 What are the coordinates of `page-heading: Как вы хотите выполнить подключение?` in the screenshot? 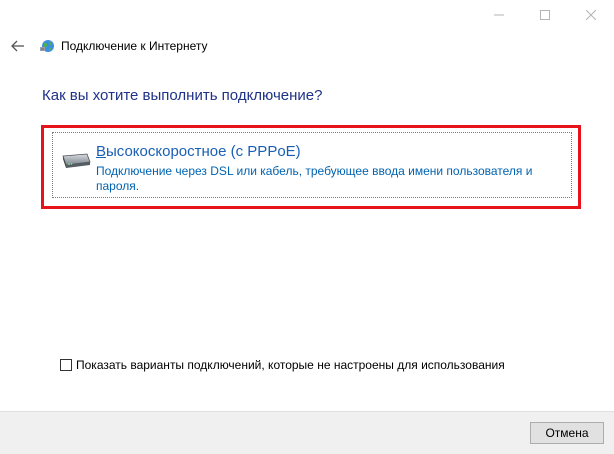 It's located at (182, 95).